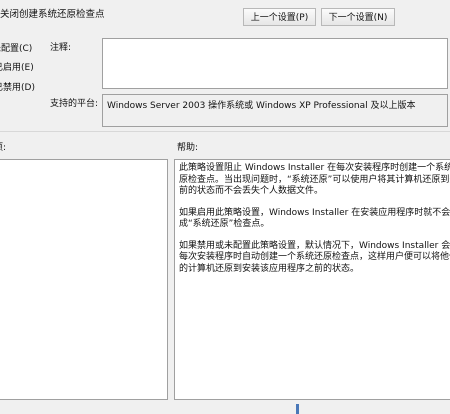 This screenshot has width=450, height=414. I want to click on ok-button-edge, so click(297, 409).